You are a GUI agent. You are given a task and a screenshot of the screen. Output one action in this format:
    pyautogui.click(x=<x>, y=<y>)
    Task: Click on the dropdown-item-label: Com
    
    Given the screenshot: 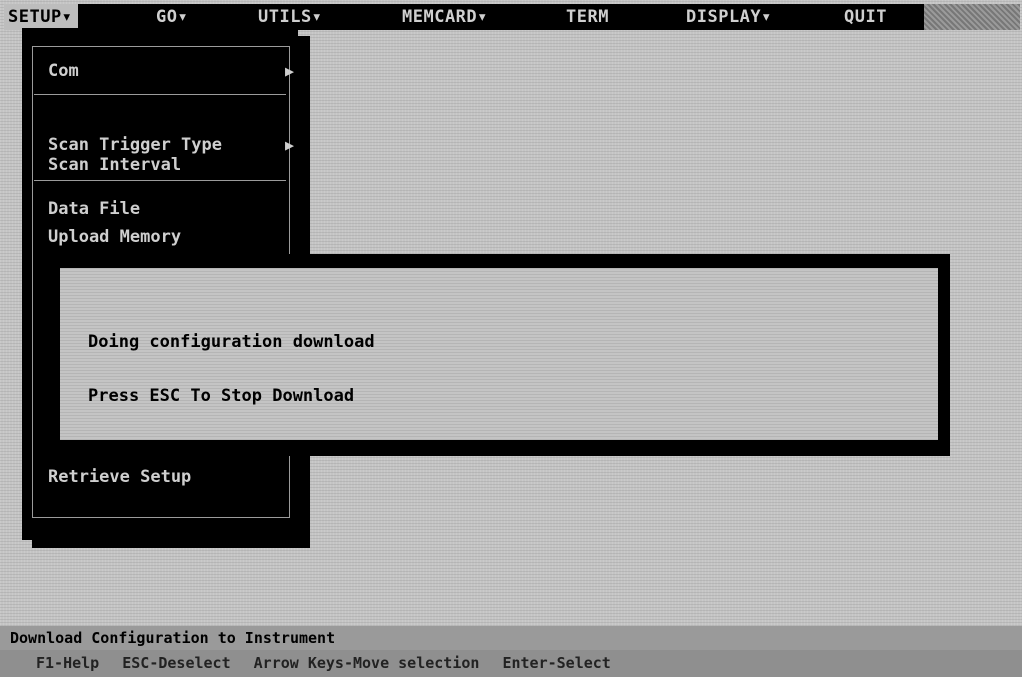 What is the action you would take?
    pyautogui.click(x=63, y=71)
    